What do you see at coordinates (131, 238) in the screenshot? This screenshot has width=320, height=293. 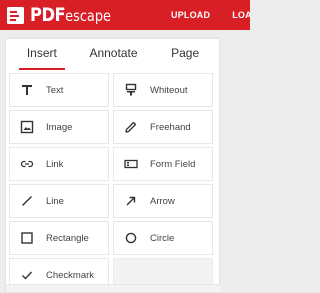 I see `circle-icon` at bounding box center [131, 238].